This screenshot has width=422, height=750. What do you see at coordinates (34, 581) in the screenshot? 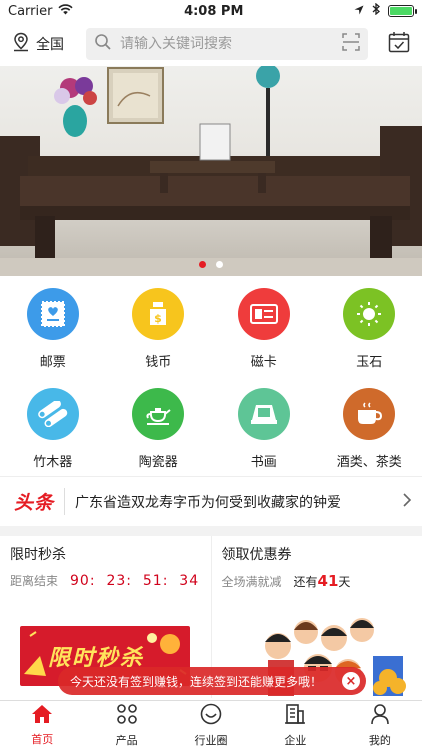
I see `countdown-label: 距离结束` at bounding box center [34, 581].